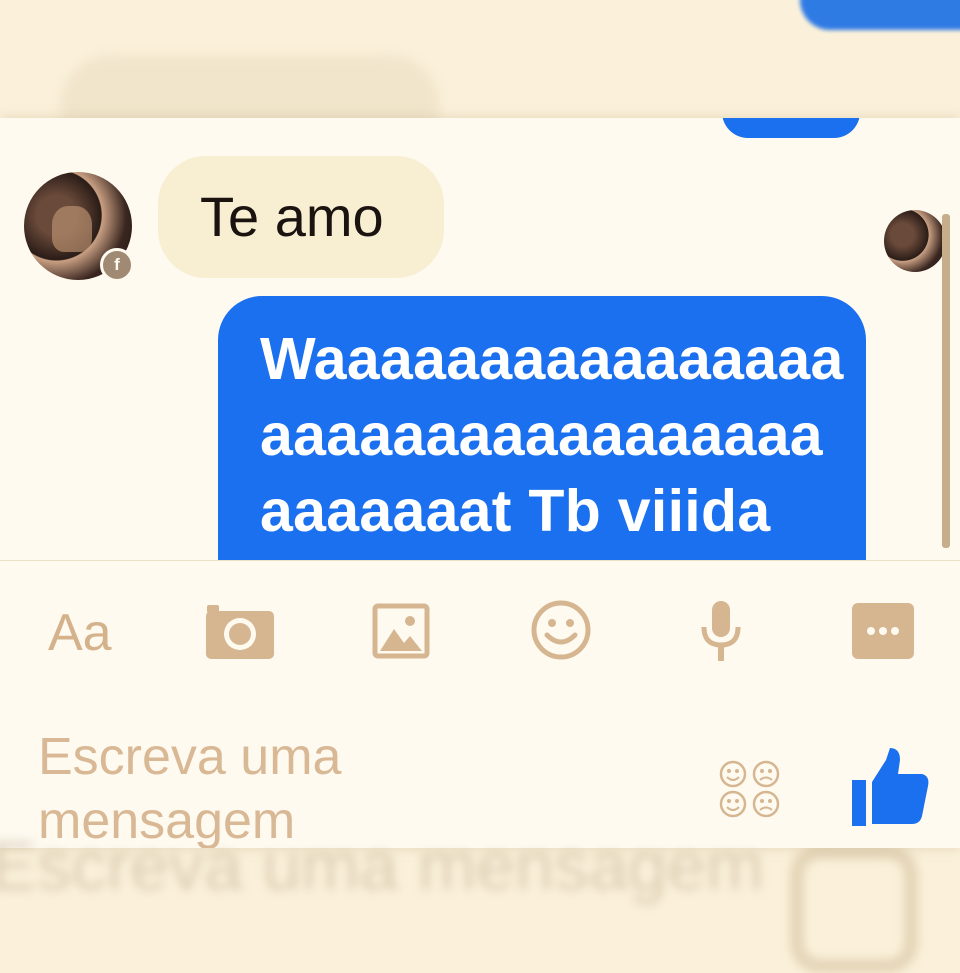 This screenshot has width=960, height=973. I want to click on sent-message-line: aaaaaaaaaaaaaaaaa, so click(541, 435).